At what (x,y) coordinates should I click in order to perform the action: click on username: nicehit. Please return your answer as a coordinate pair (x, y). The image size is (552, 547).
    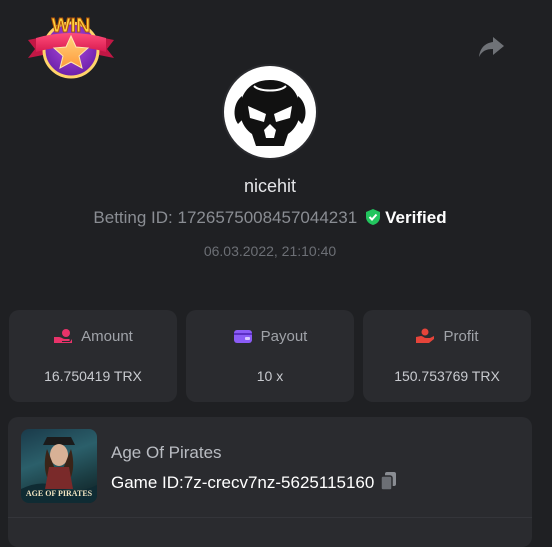
    Looking at the image, I should click on (270, 186).